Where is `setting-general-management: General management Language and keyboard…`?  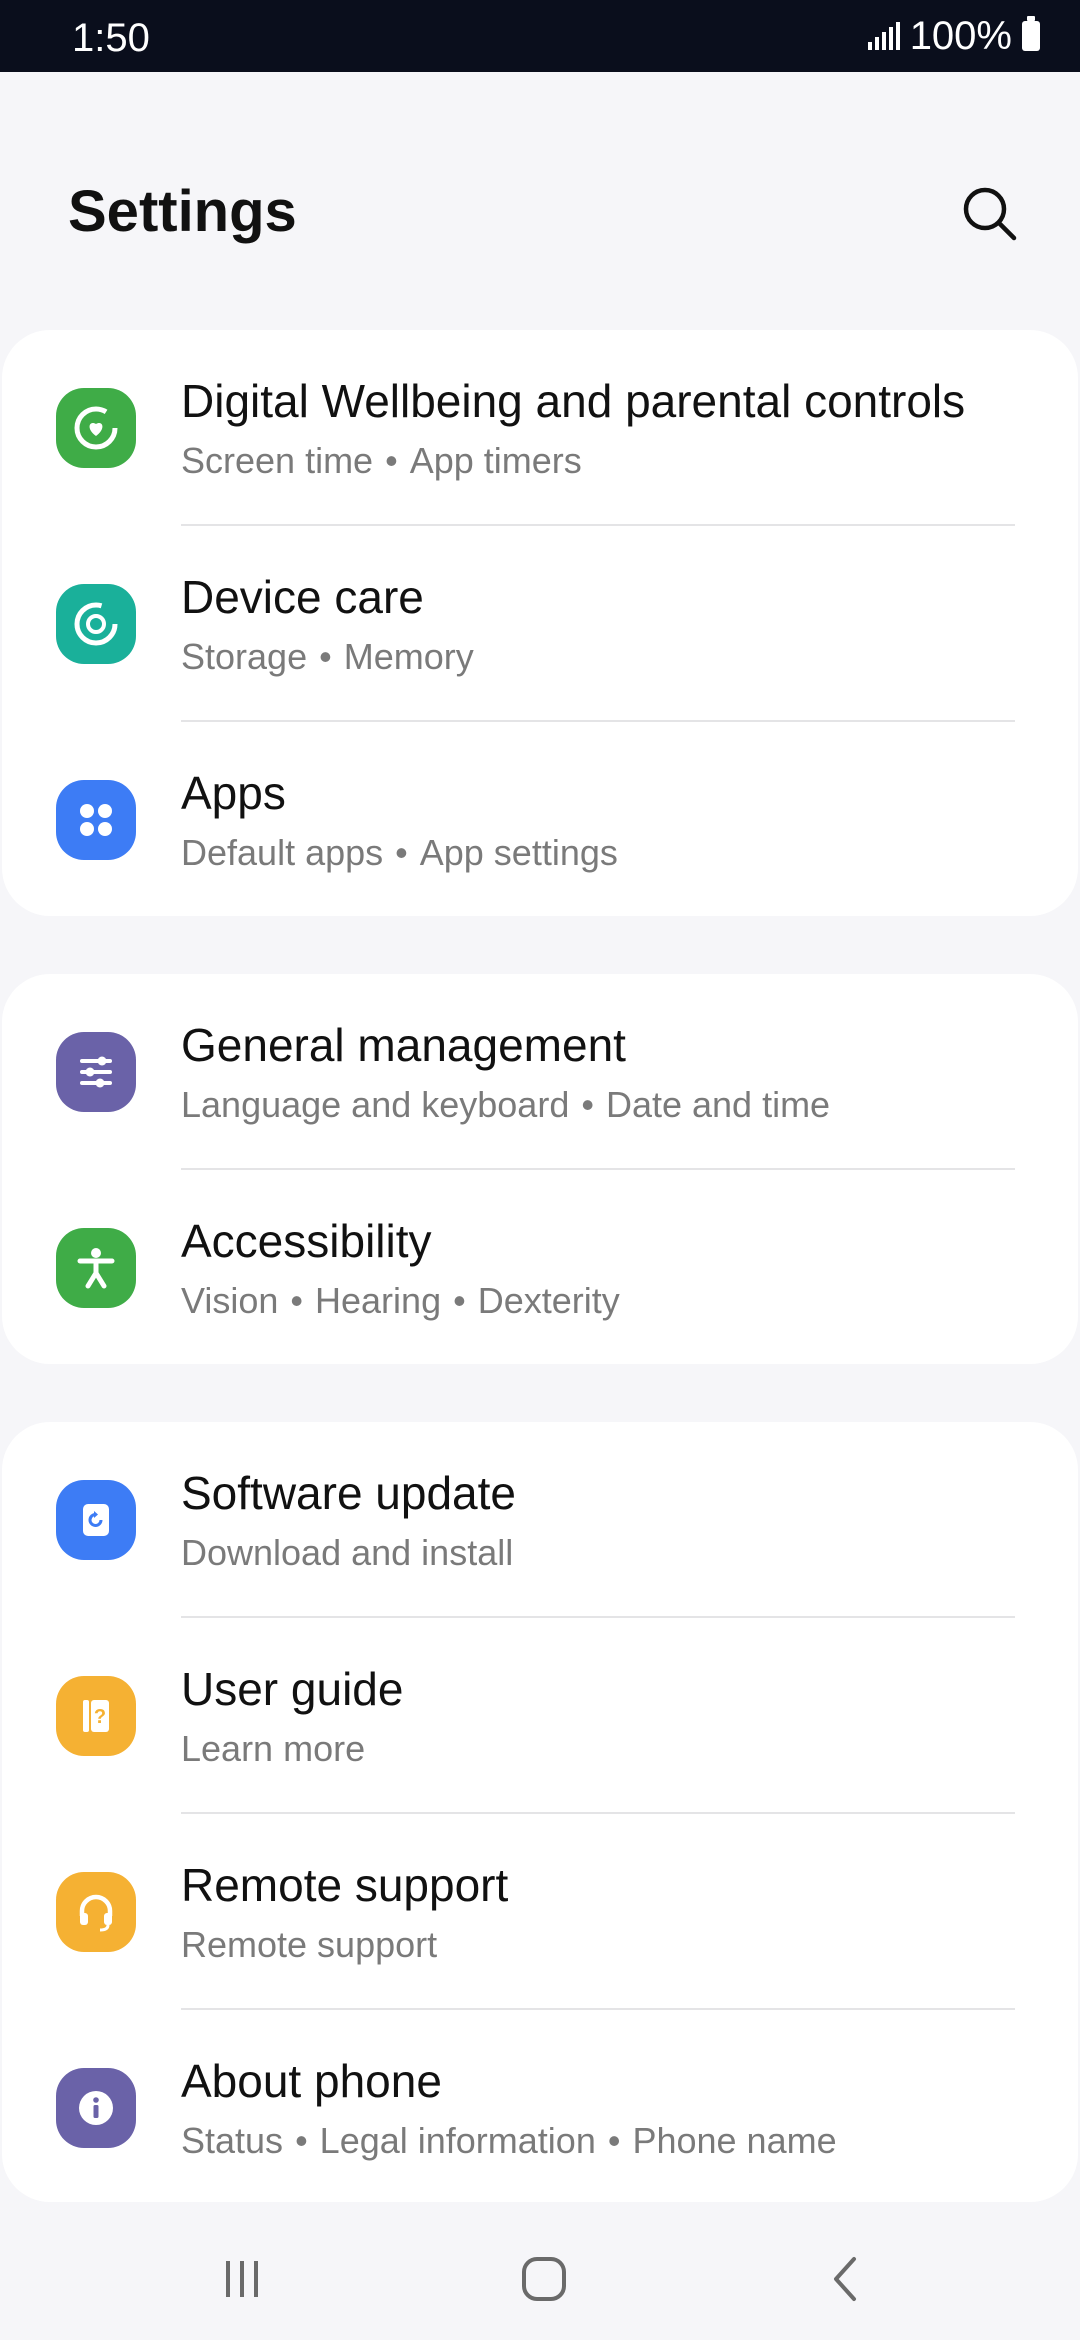 setting-general-management: General management Language and keyboard… is located at coordinates (540, 1072).